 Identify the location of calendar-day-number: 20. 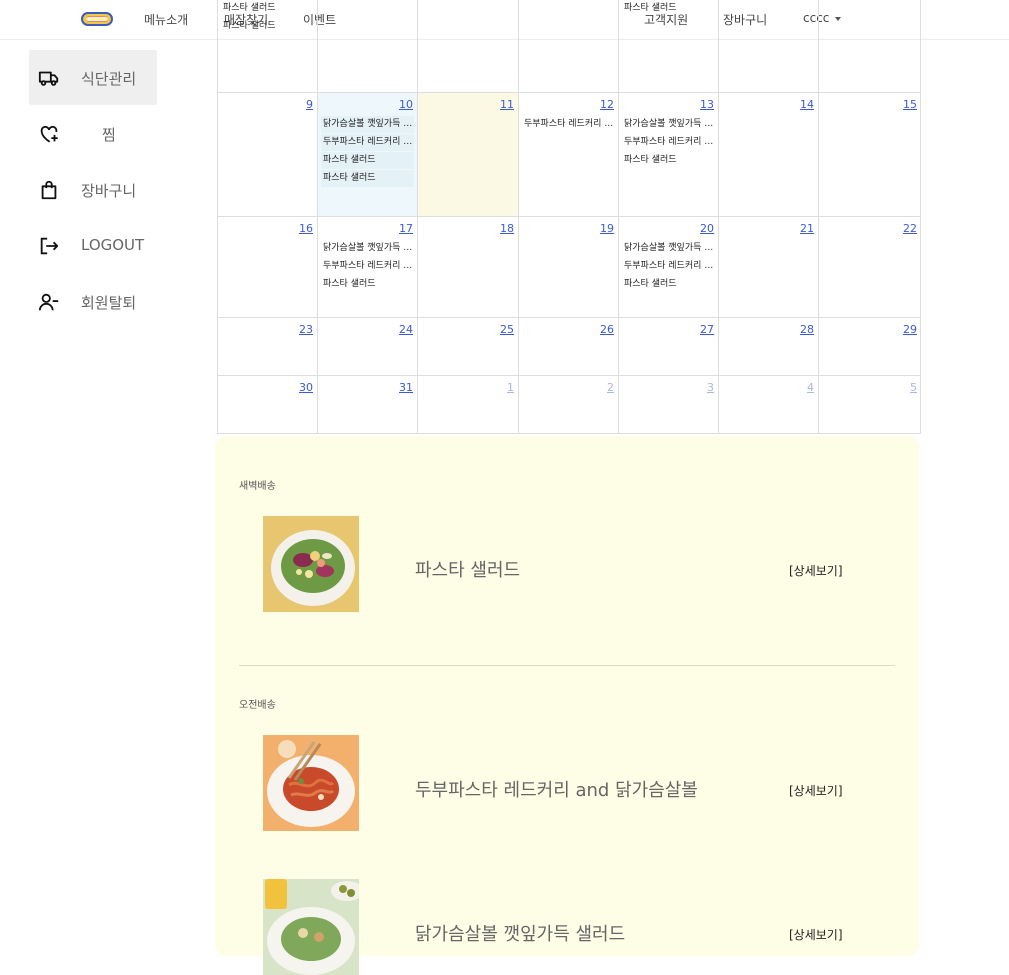
(707, 228).